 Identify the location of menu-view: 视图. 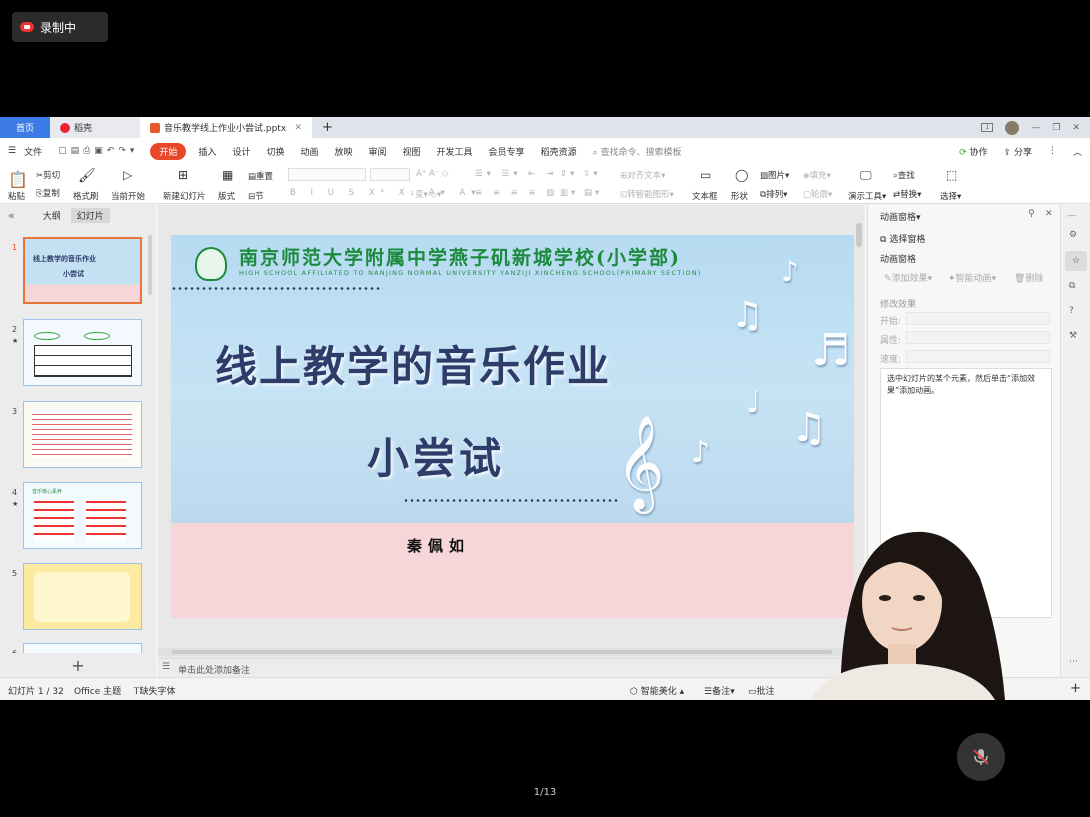
(412, 151).